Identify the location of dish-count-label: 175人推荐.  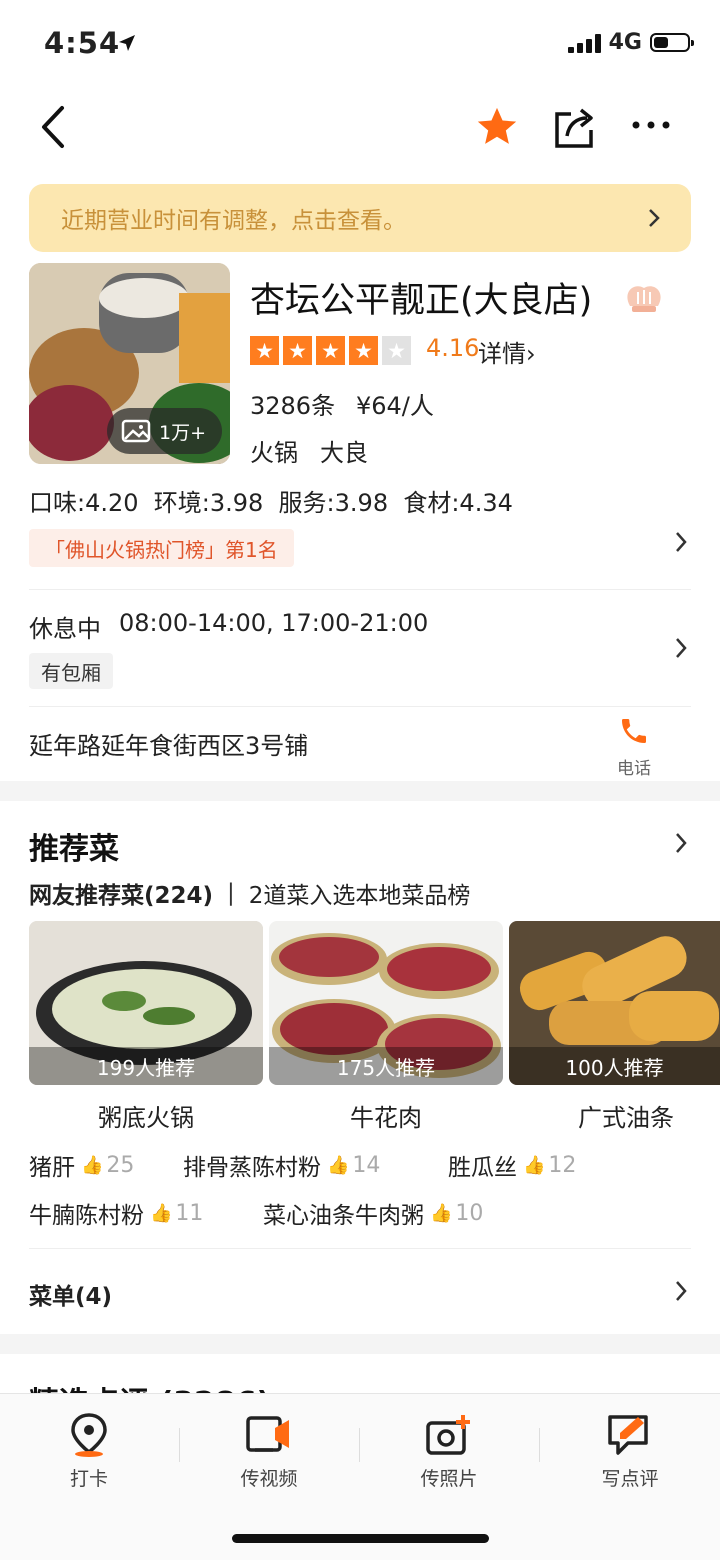
(386, 1066).